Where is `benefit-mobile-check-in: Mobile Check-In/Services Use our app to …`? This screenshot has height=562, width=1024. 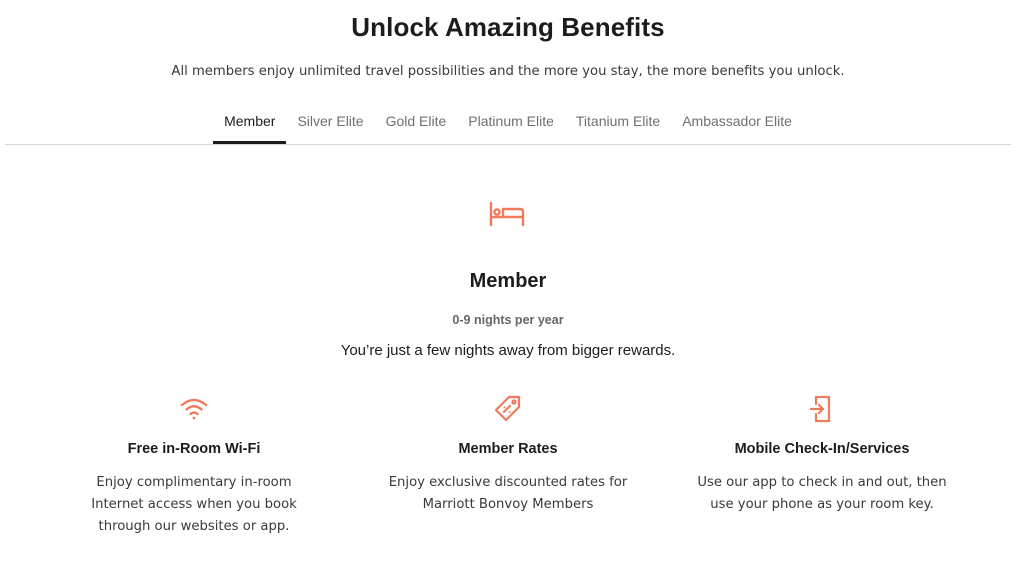 benefit-mobile-check-in: Mobile Check-In/Services Use our app to … is located at coordinates (822, 455).